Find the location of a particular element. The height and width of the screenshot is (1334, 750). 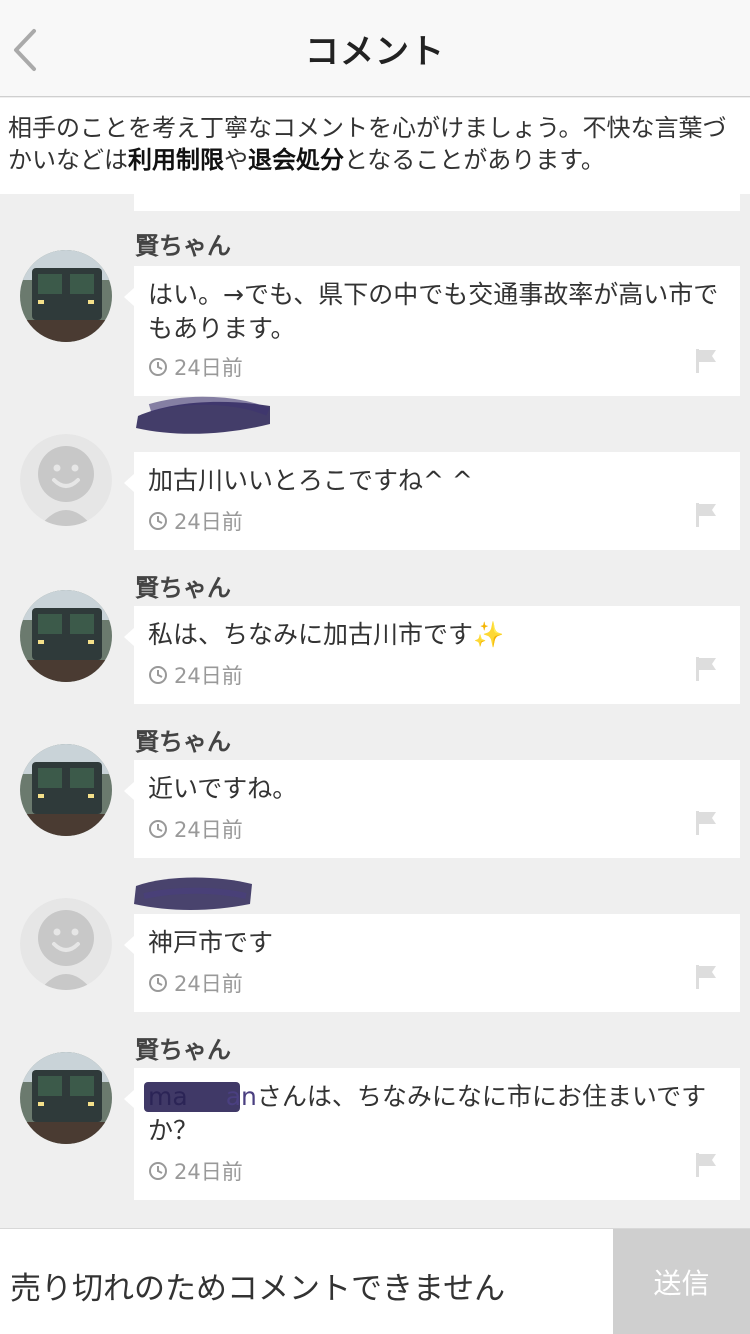

comment-item: 賢ちゃん ma anさんは、ちなみになに市にお住まいですか？ 24日前 is located at coordinates (375, 1120).